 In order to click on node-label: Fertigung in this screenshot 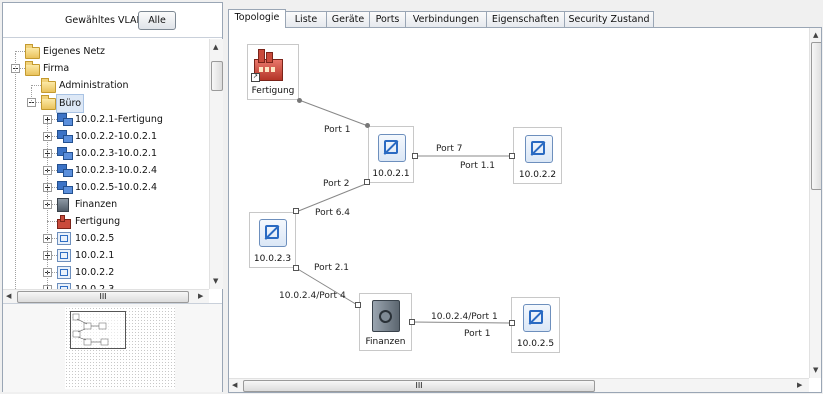, I will do `click(273, 91)`.